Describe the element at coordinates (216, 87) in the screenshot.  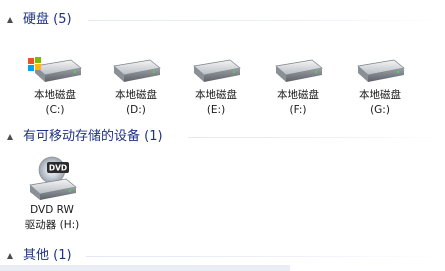
I see `drive-item-e: 本地磁盘 (E:)` at that location.